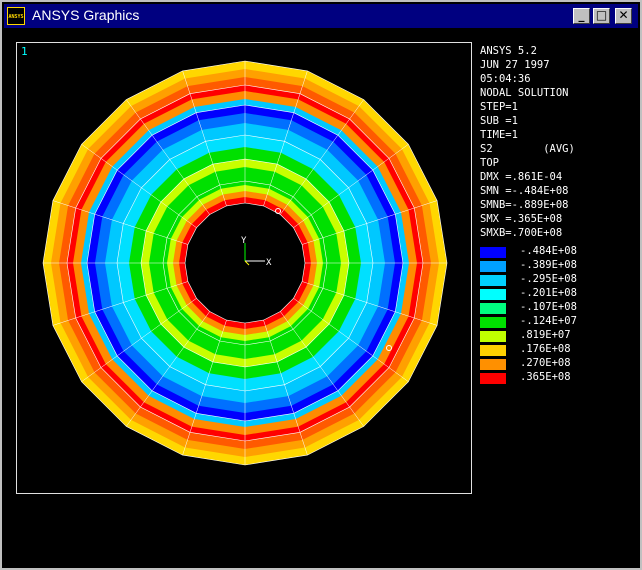 Image resolution: width=642 pixels, height=570 pixels. I want to click on legend-label: -.201E+08, so click(548, 293).